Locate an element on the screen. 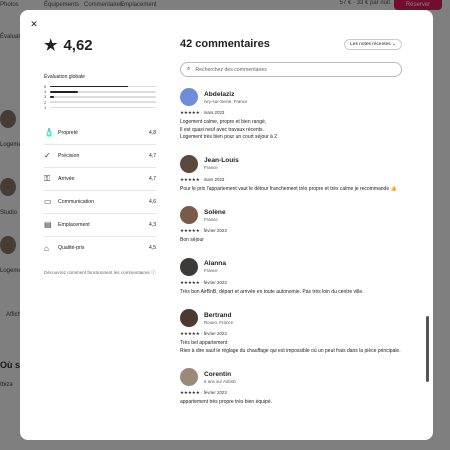 The width and height of the screenshot is (450, 450). overall-rating: ★ 4,62 is located at coordinates (100, 45).